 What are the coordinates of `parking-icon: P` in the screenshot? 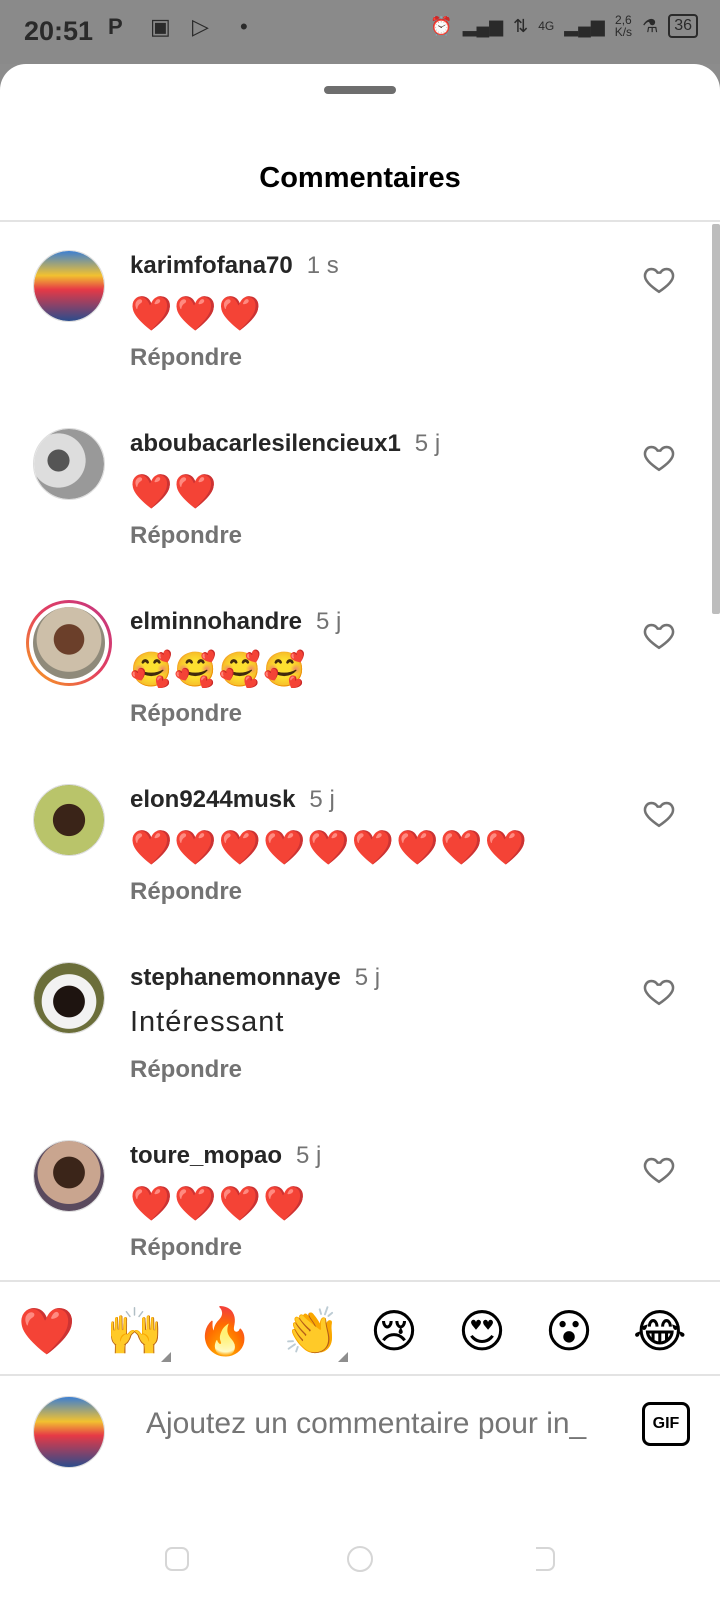 It's located at (115, 26).